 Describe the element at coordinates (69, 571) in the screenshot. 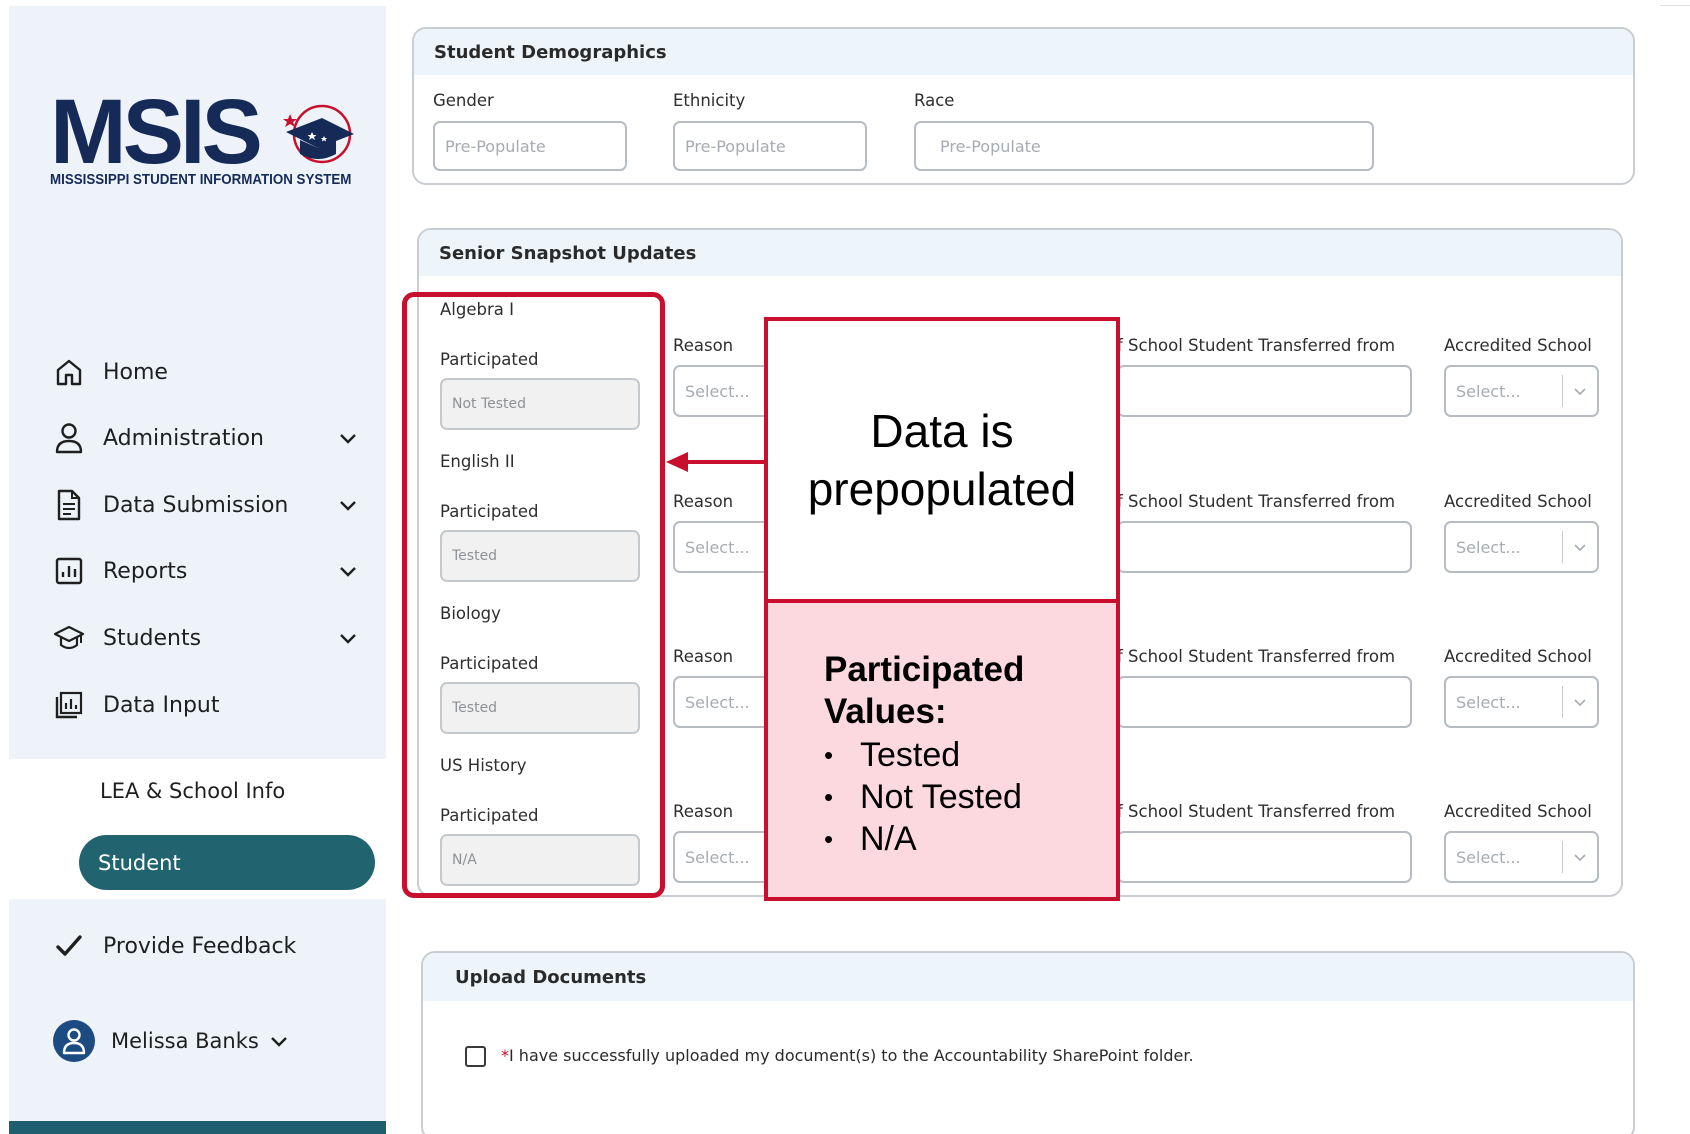

I see `bar-chart-icon` at that location.